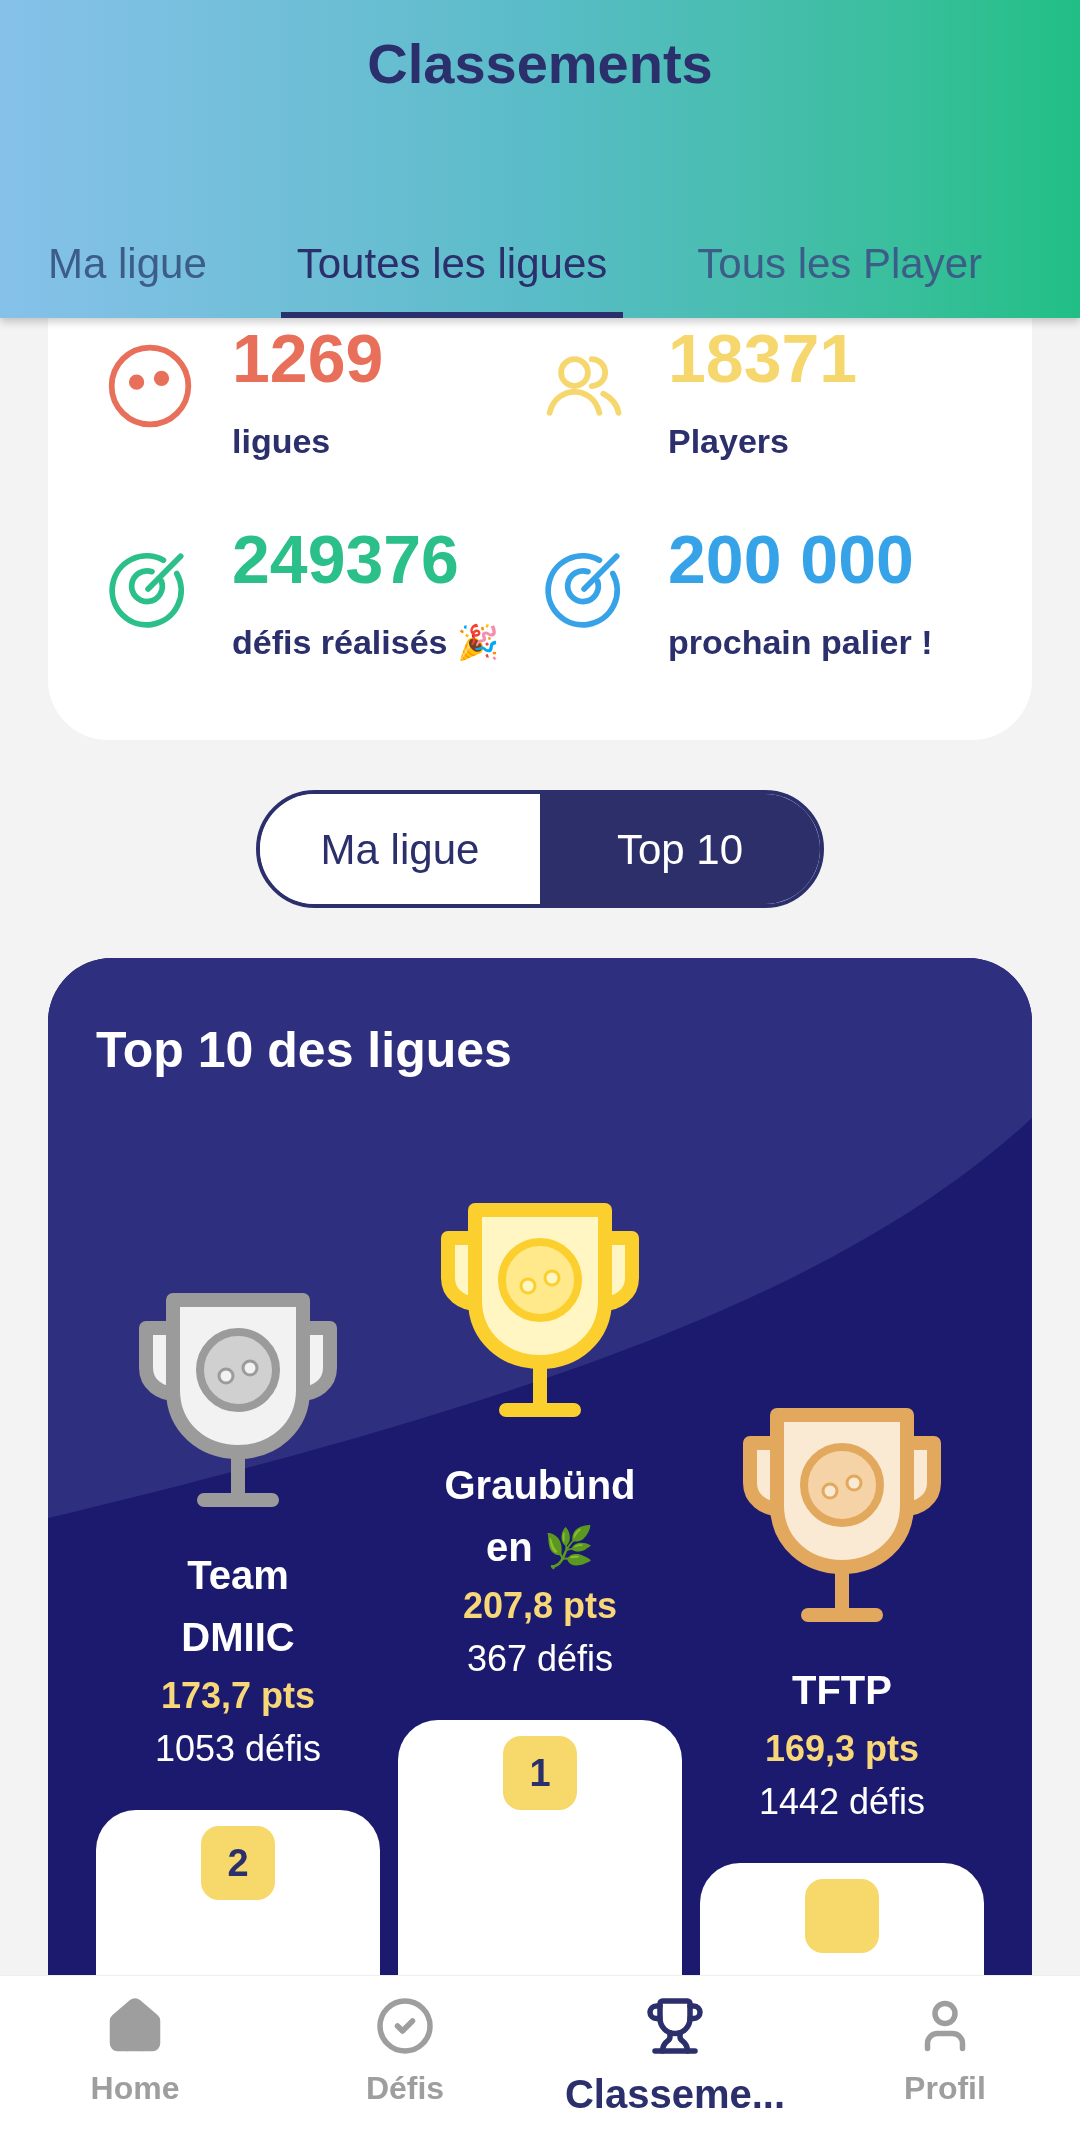 The image size is (1080, 2148). Describe the element at coordinates (365, 642) in the screenshot. I see `stat-label: défis réalisés 🎉` at that location.